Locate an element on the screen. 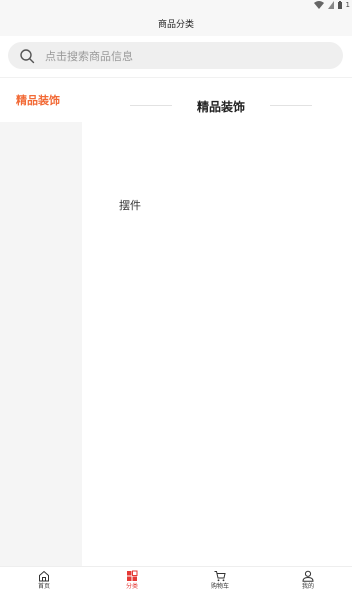  status-bar: 1 is located at coordinates (176, 5).